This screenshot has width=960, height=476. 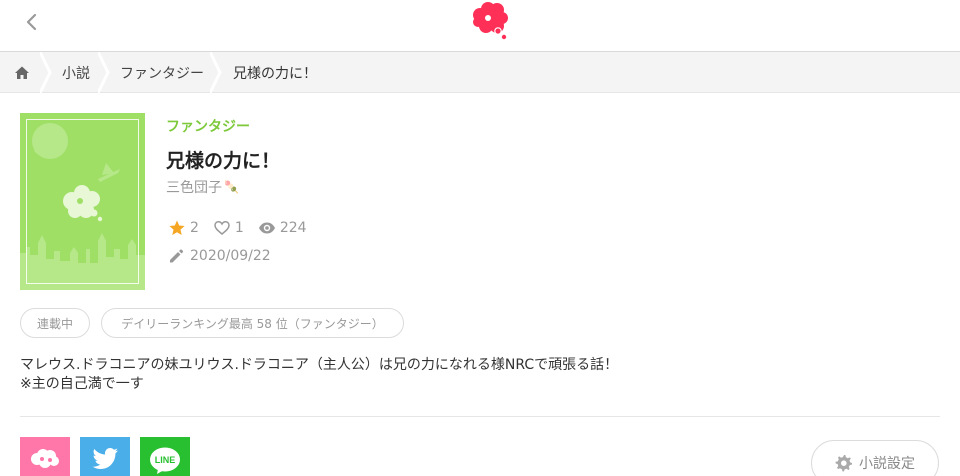 I want to click on cover-frame, so click(x=82, y=201).